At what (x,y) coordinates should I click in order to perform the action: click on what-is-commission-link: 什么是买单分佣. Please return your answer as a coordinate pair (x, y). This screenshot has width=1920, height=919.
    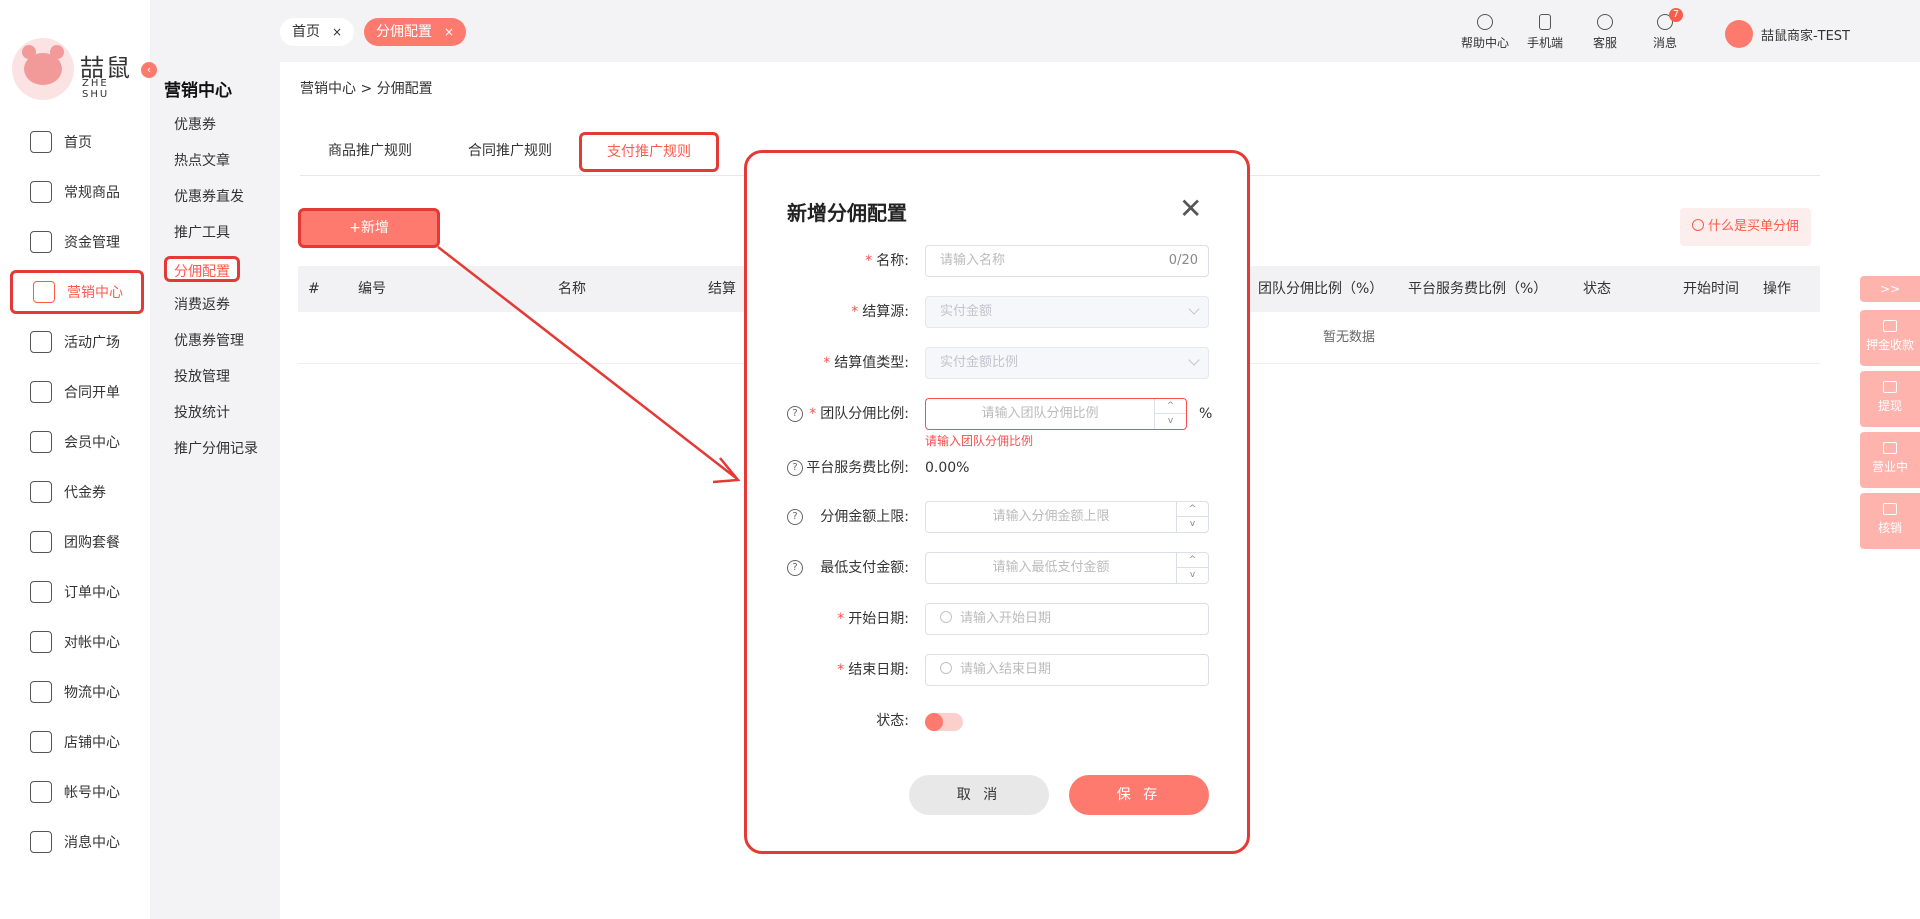
    Looking at the image, I should click on (1746, 227).